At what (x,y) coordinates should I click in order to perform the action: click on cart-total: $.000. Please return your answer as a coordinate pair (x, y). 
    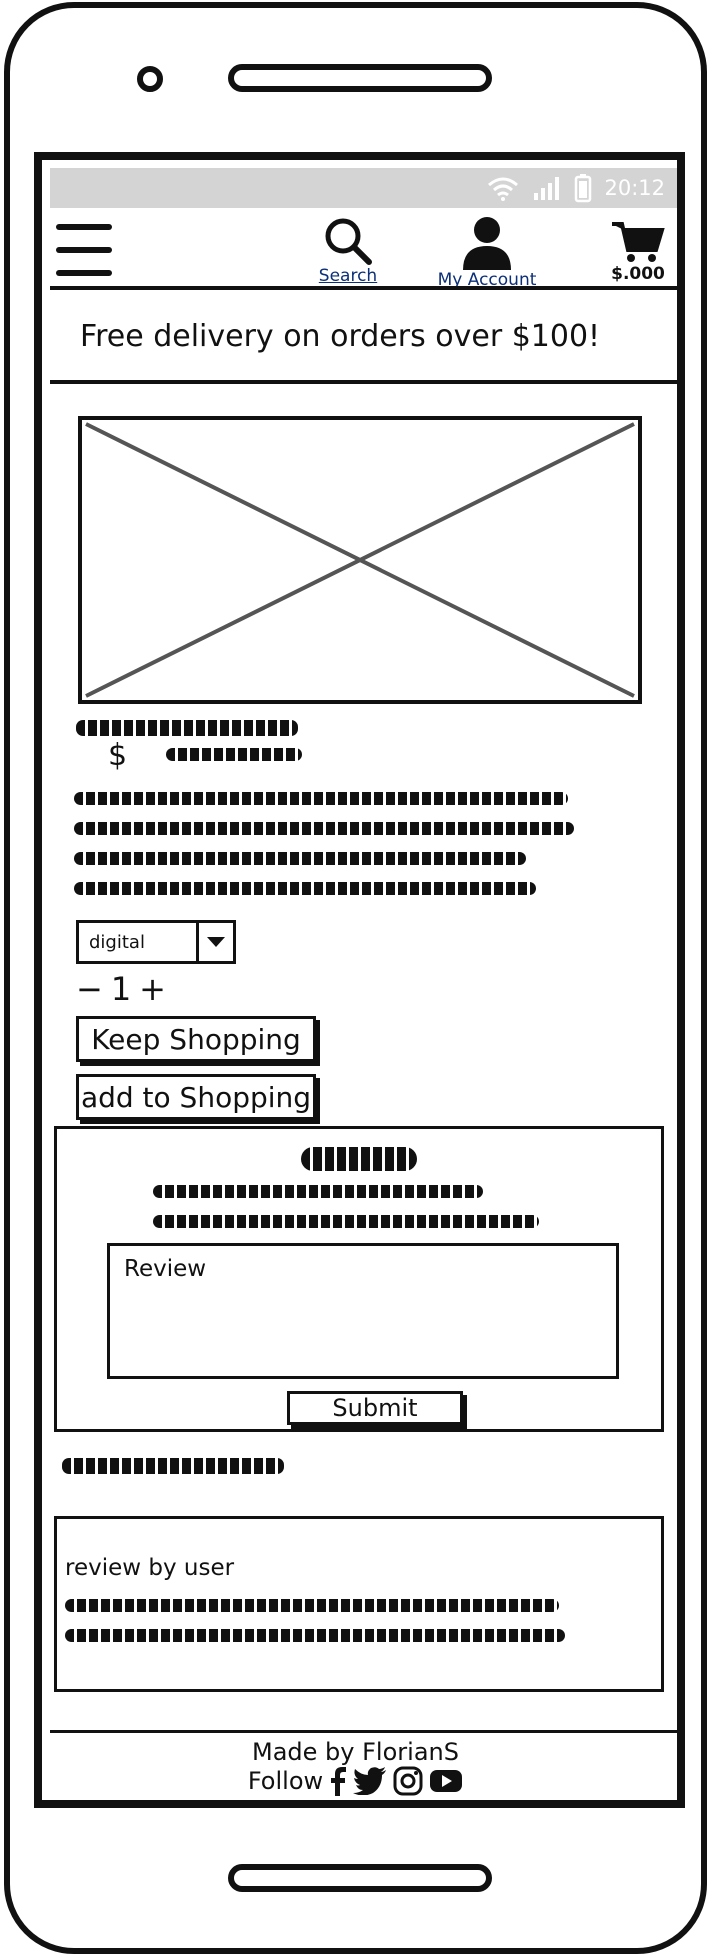
    Looking at the image, I should click on (638, 274).